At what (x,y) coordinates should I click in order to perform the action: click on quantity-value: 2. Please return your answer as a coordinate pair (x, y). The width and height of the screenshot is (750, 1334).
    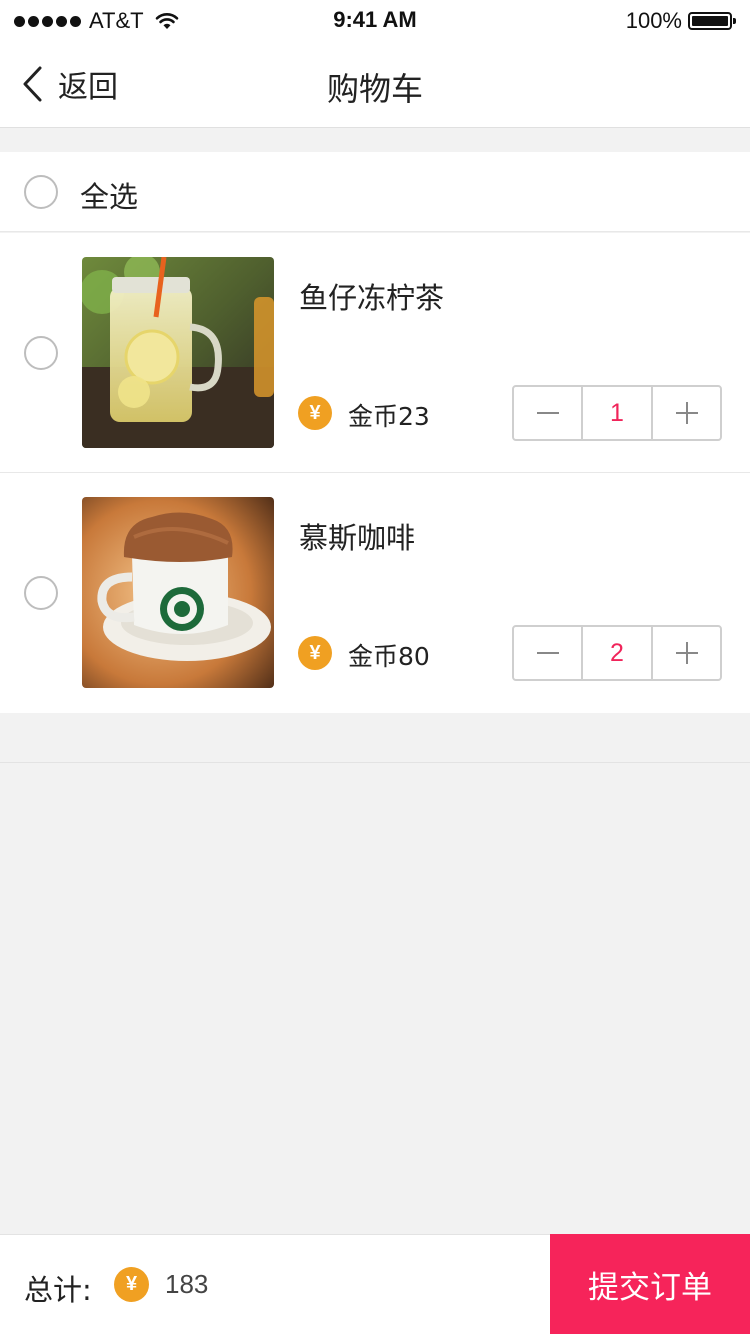
    Looking at the image, I should click on (617, 653).